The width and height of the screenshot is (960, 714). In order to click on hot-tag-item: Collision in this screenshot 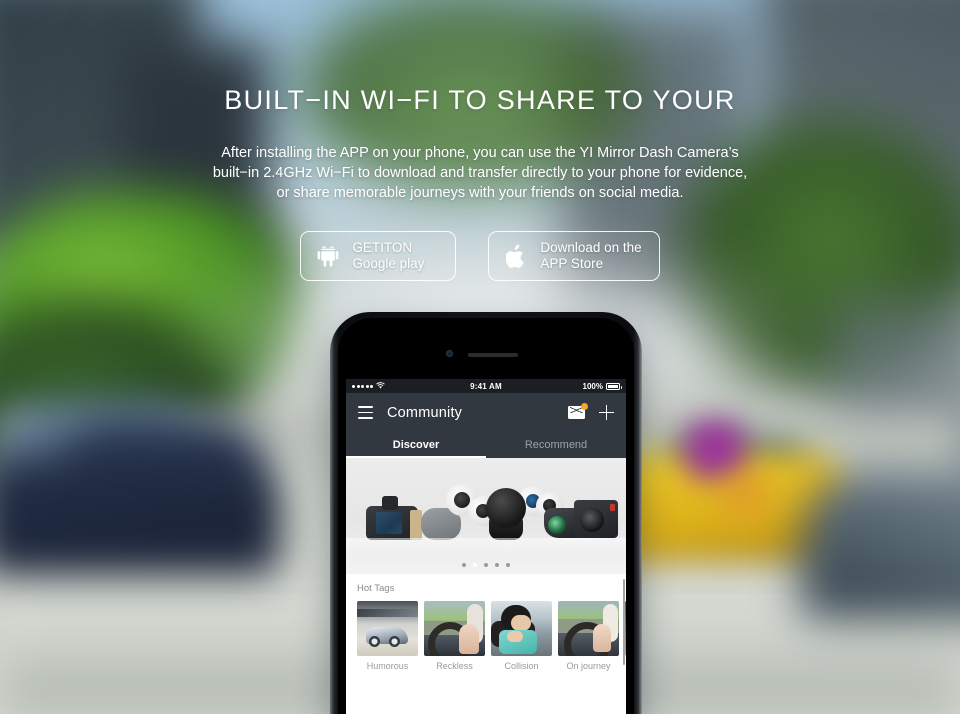, I will do `click(521, 636)`.